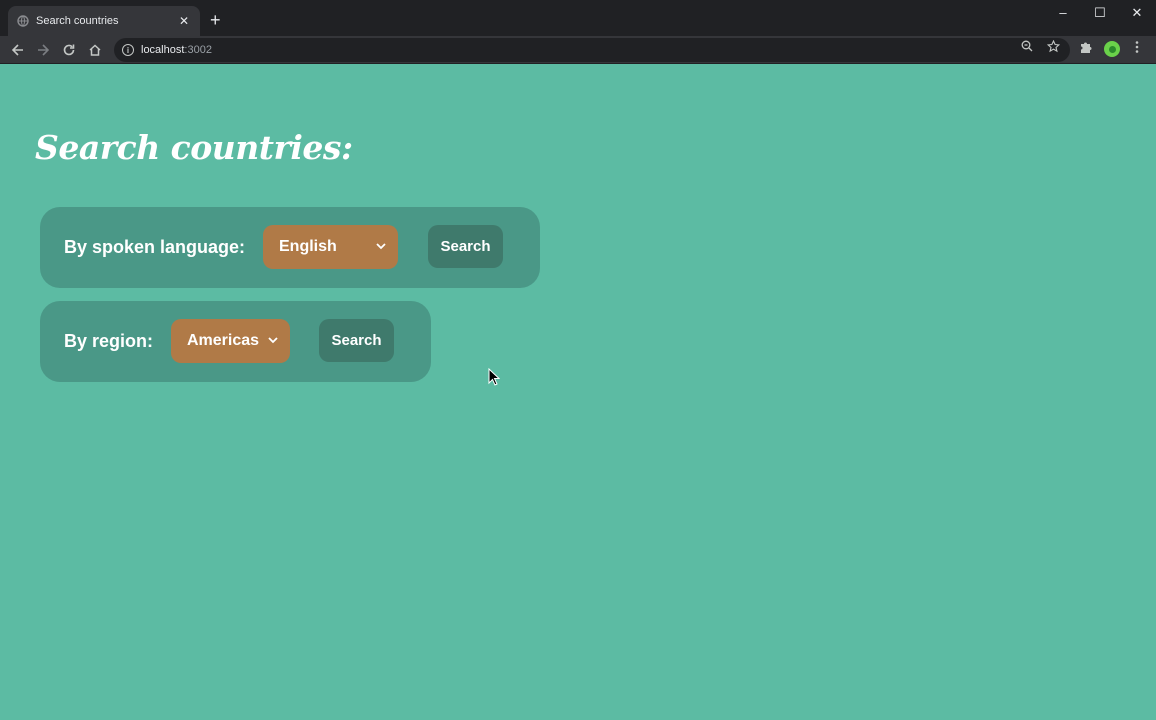  What do you see at coordinates (215, 20) in the screenshot?
I see `new-tab-button: +` at bounding box center [215, 20].